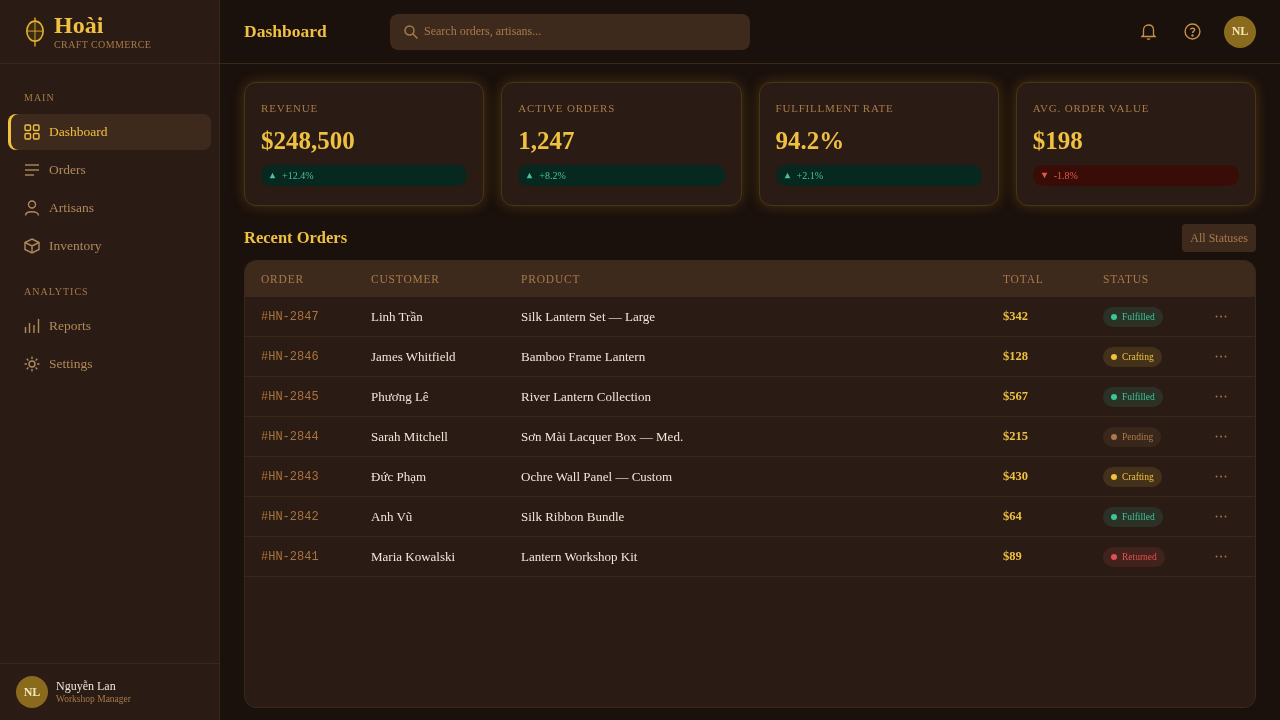 This screenshot has height=720, width=1280. Describe the element at coordinates (409, 436) in the screenshot. I see `customer-name: Sarah Mitchell` at that location.